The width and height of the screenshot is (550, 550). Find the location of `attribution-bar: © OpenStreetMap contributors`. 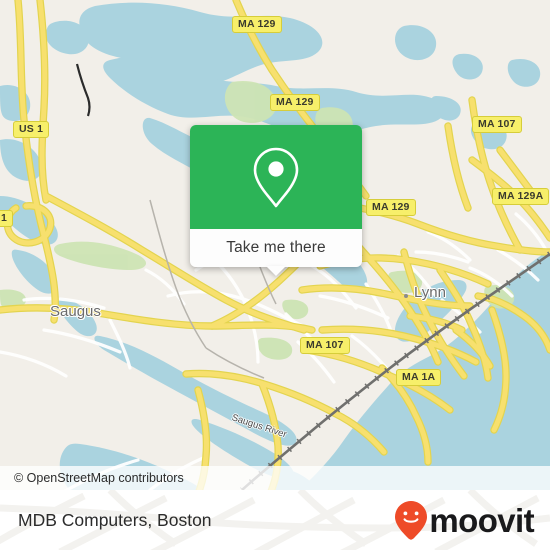

attribution-bar: © OpenStreetMap contributors is located at coordinates (275, 478).